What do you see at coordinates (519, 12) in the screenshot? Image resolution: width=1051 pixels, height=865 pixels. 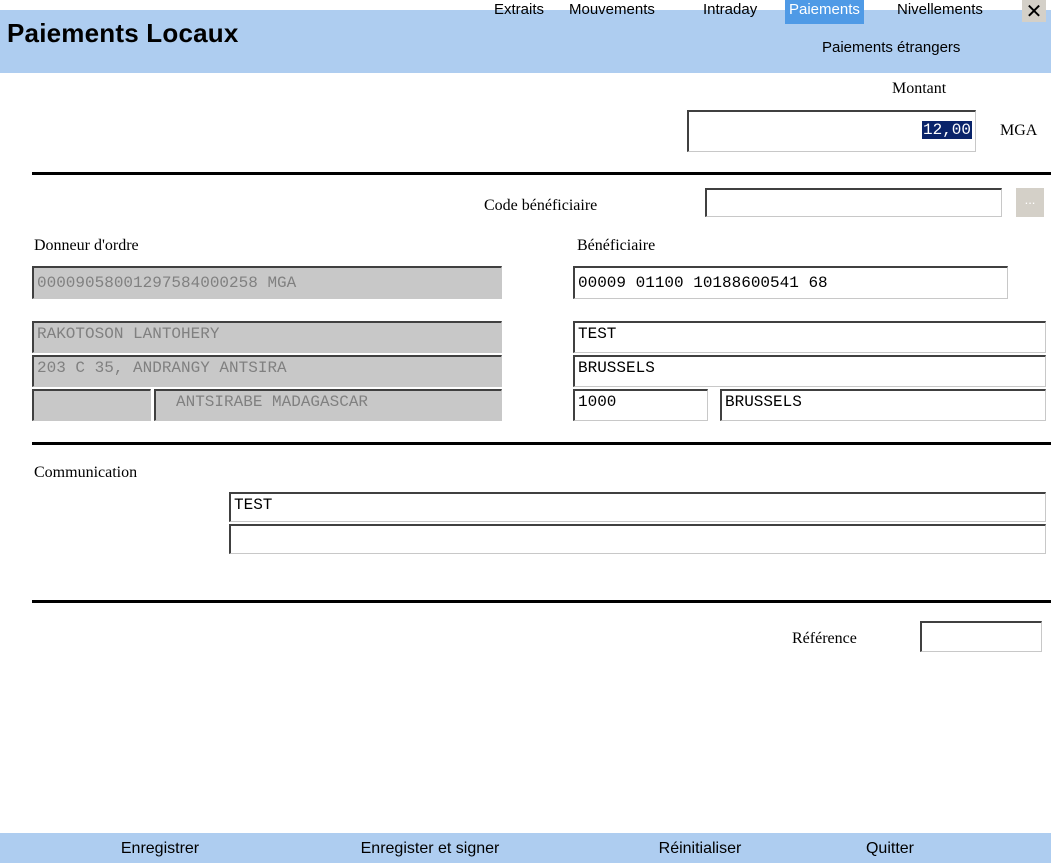 I see `nav-extraits: Extraits` at bounding box center [519, 12].